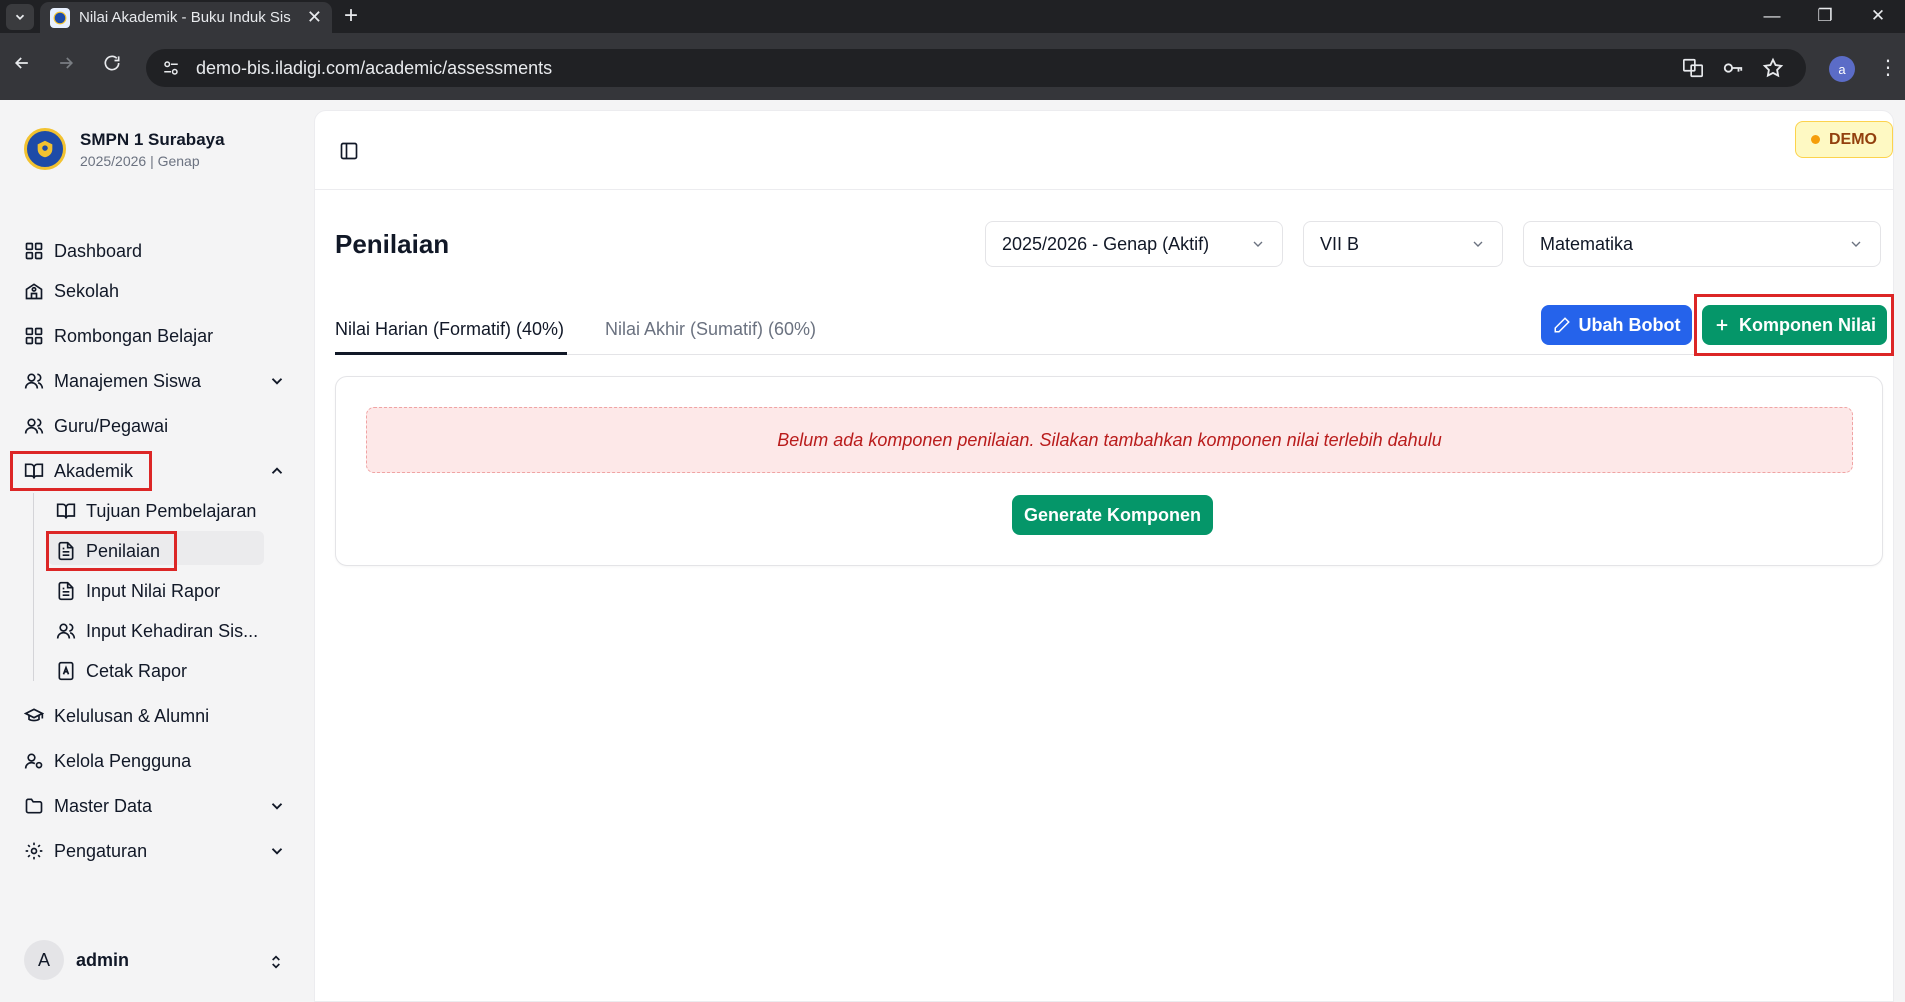  What do you see at coordinates (710, 329) in the screenshot?
I see `tab-nilai-akhir: Nilai Akhir (Sumatif) (60%)` at bounding box center [710, 329].